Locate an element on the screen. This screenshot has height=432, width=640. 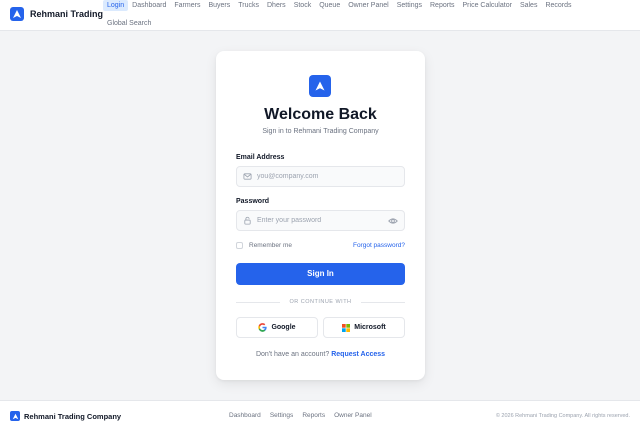
sign-in-button: Sign In is located at coordinates (320, 274).